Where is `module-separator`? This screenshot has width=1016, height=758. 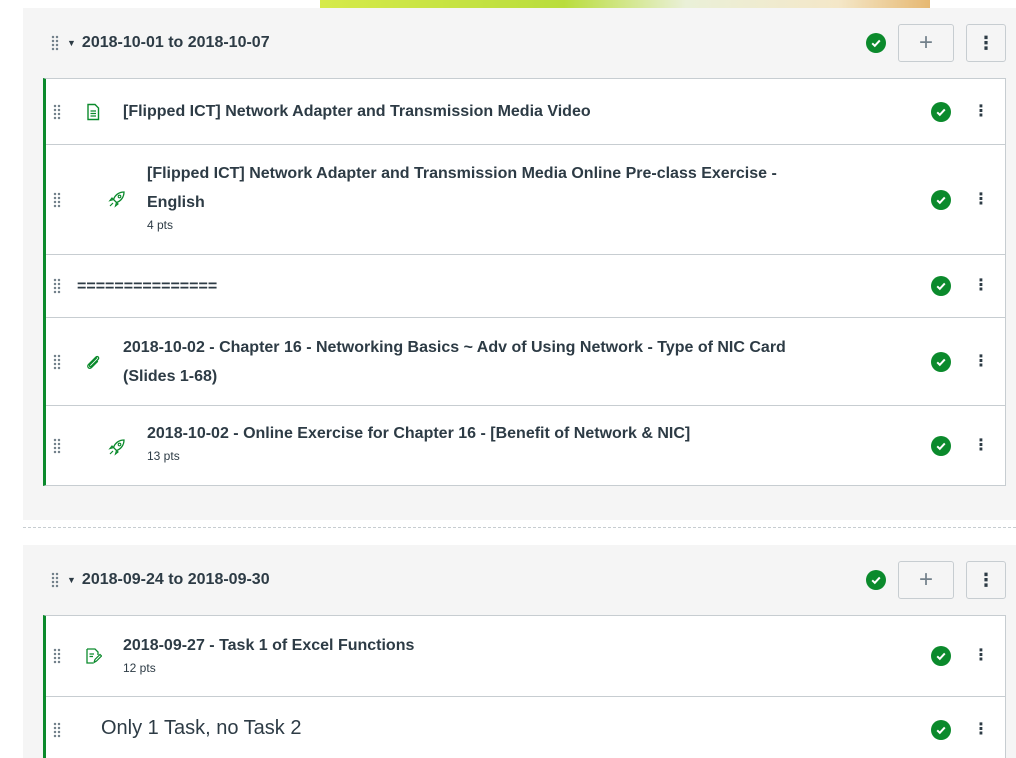 module-separator is located at coordinates (519, 527).